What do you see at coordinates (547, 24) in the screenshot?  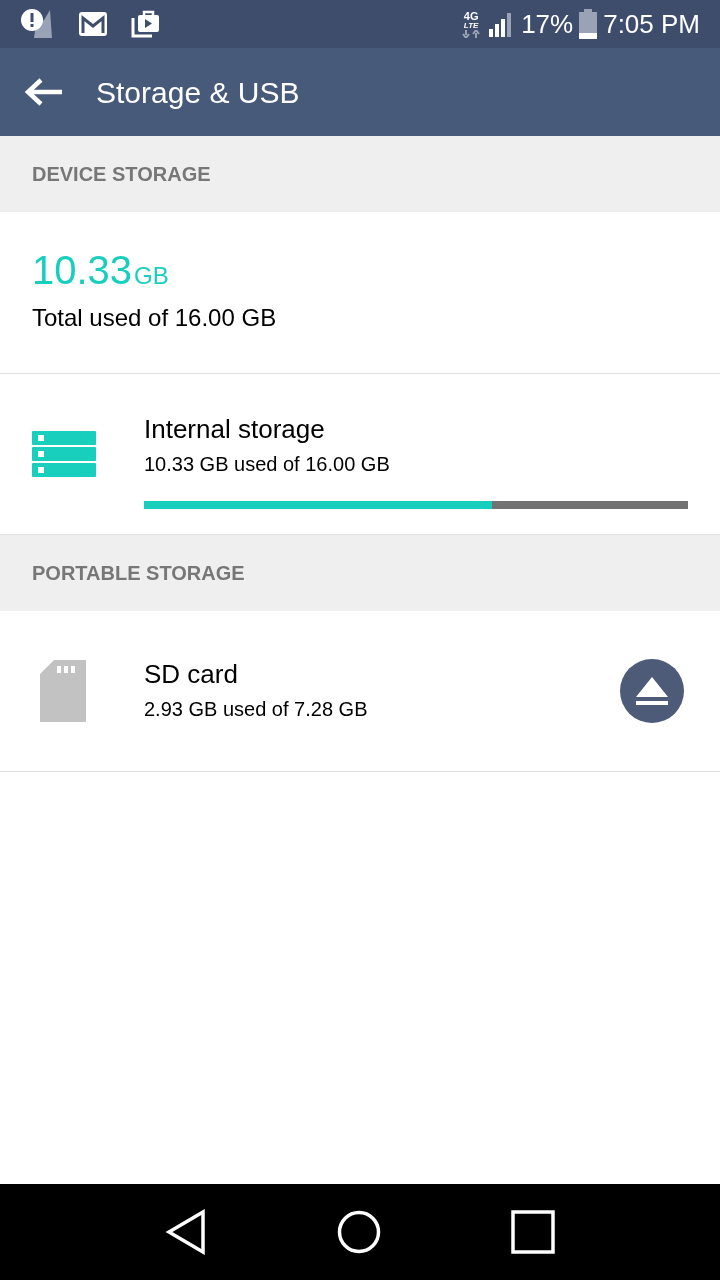 I see `battery-percent: 17%` at bounding box center [547, 24].